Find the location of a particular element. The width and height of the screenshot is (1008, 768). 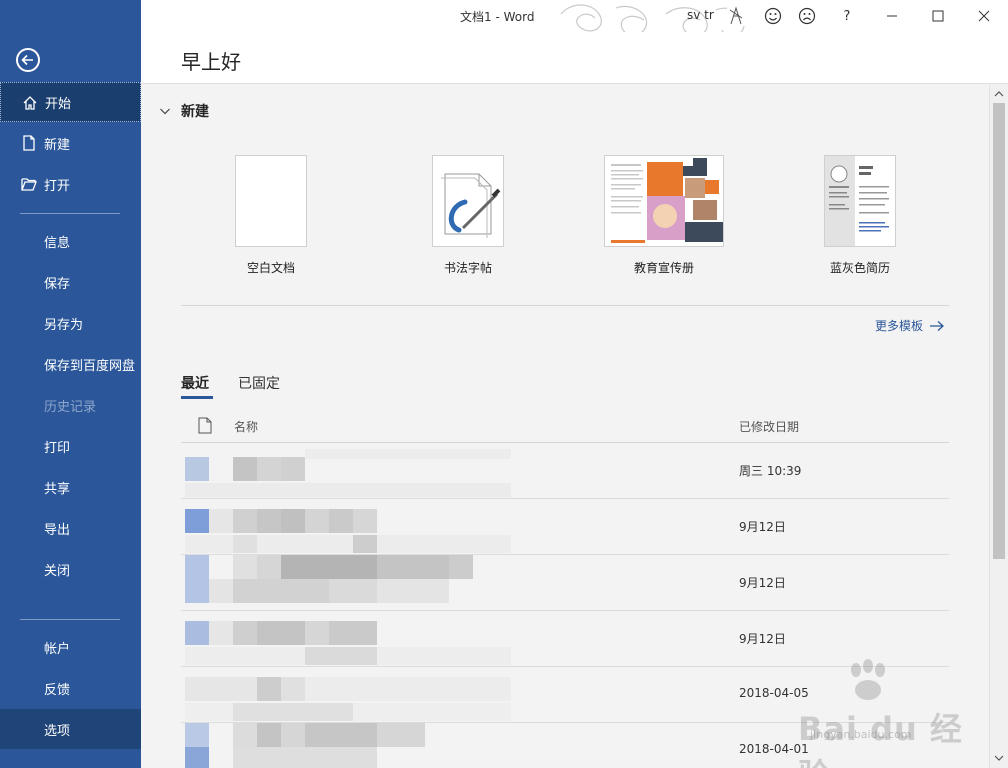

template-blank-document: 空白文档 is located at coordinates (271, 215).